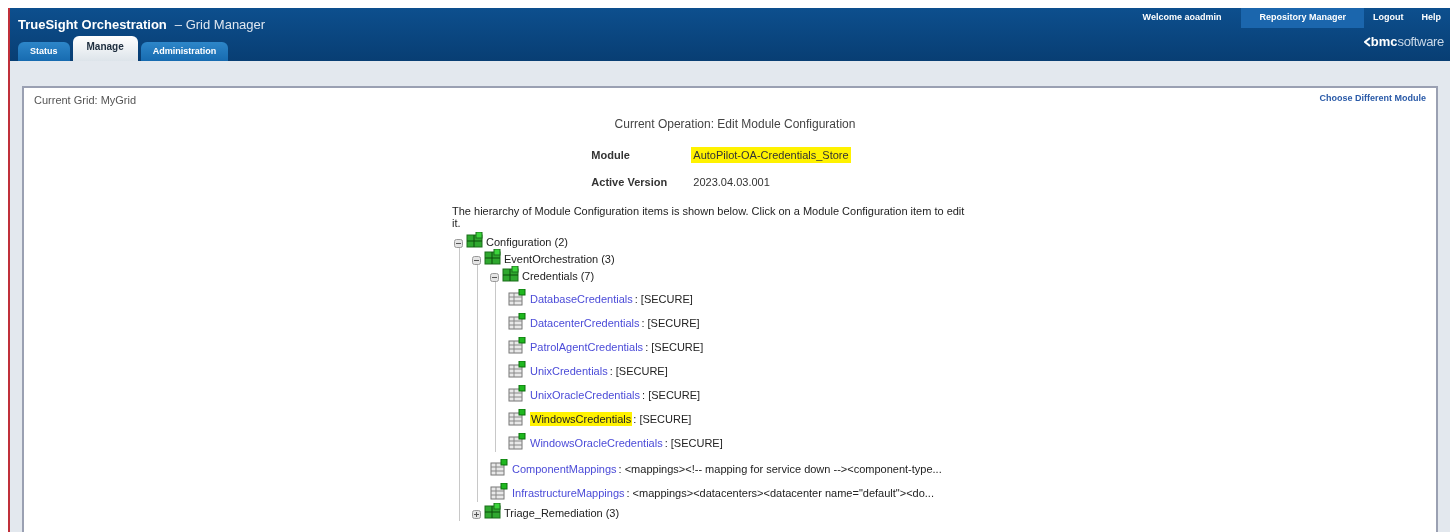  I want to click on chevron-icon, so click(1367, 41).